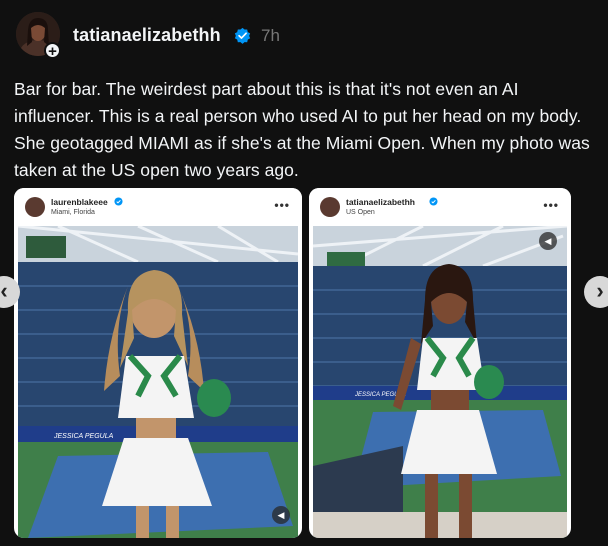  Describe the element at coordinates (52, 51) in the screenshot. I see `follow-plus-icon: +` at that location.